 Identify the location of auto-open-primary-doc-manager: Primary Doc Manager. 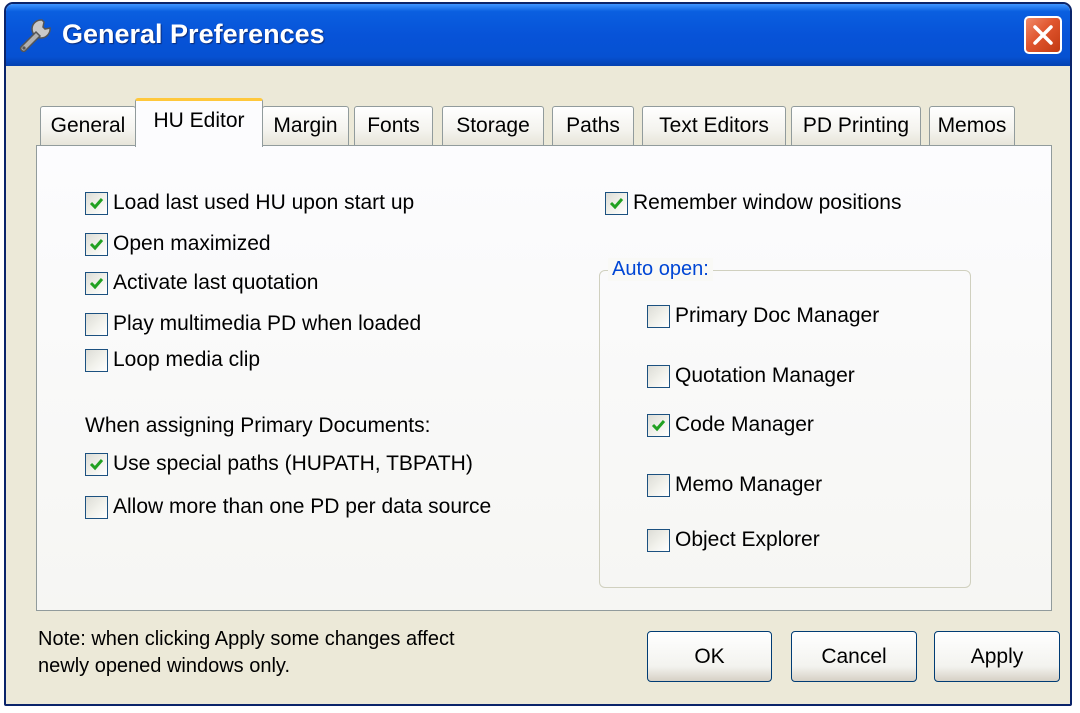
(763, 316).